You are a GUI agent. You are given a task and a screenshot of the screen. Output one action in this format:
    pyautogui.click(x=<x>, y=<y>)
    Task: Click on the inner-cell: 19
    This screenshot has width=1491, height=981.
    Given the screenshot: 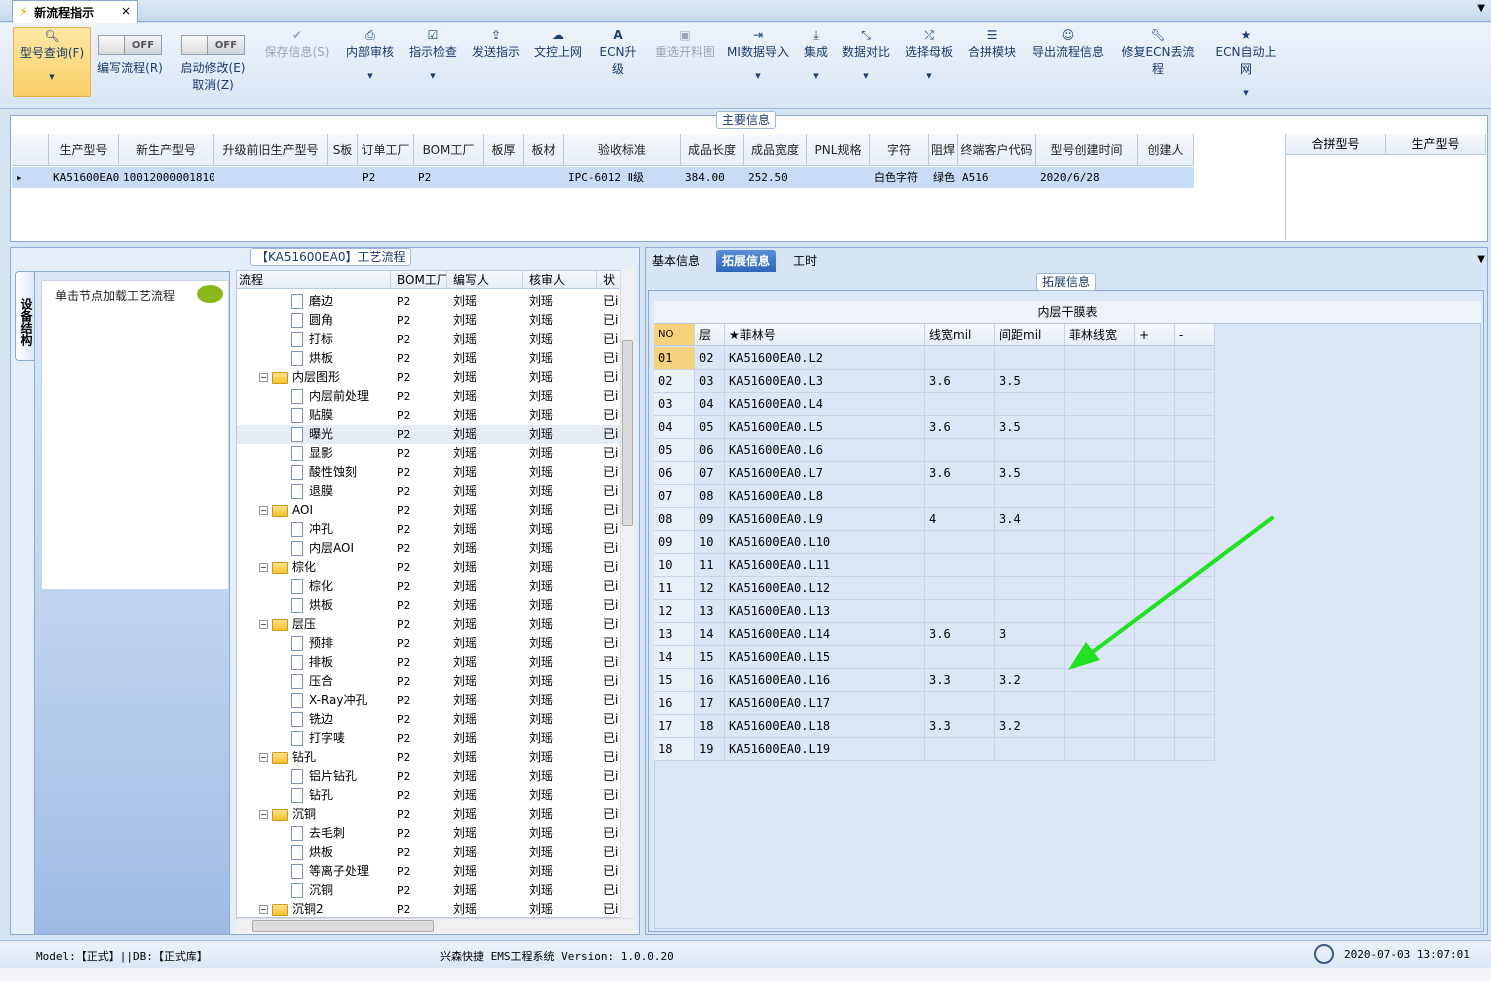 What is the action you would take?
    pyautogui.click(x=710, y=749)
    